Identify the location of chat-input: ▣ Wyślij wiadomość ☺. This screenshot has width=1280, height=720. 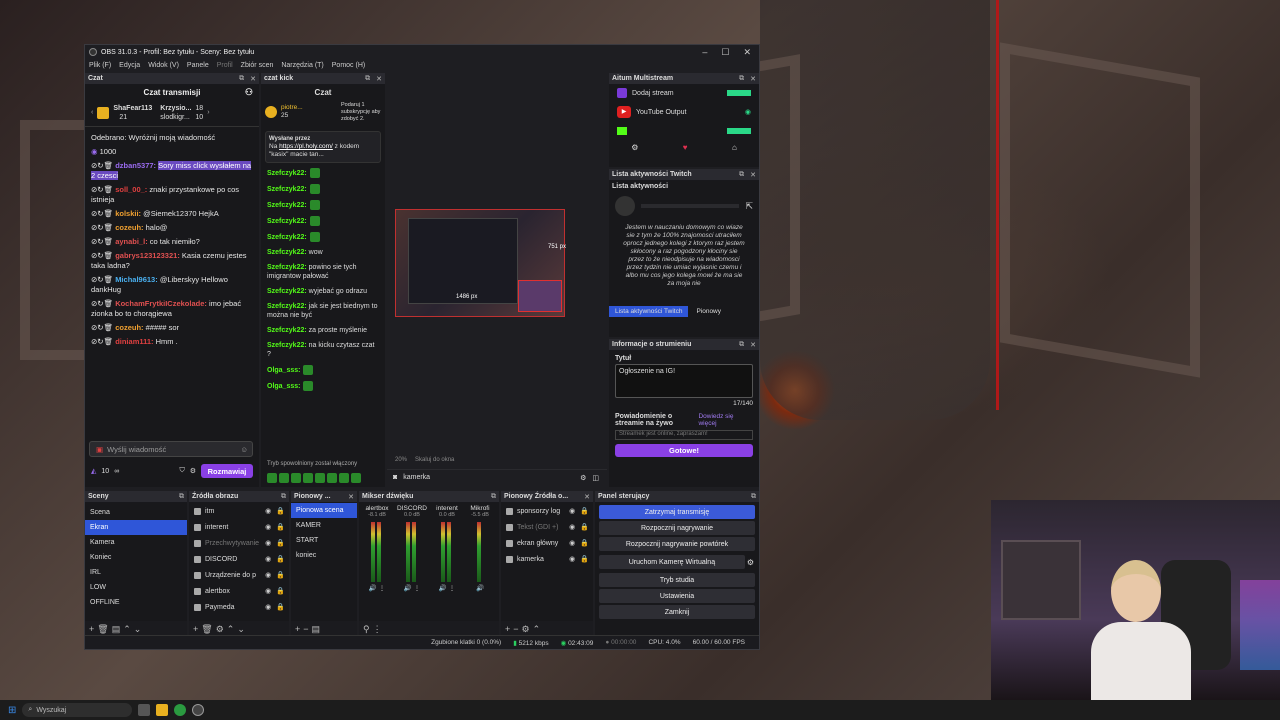
(171, 449).